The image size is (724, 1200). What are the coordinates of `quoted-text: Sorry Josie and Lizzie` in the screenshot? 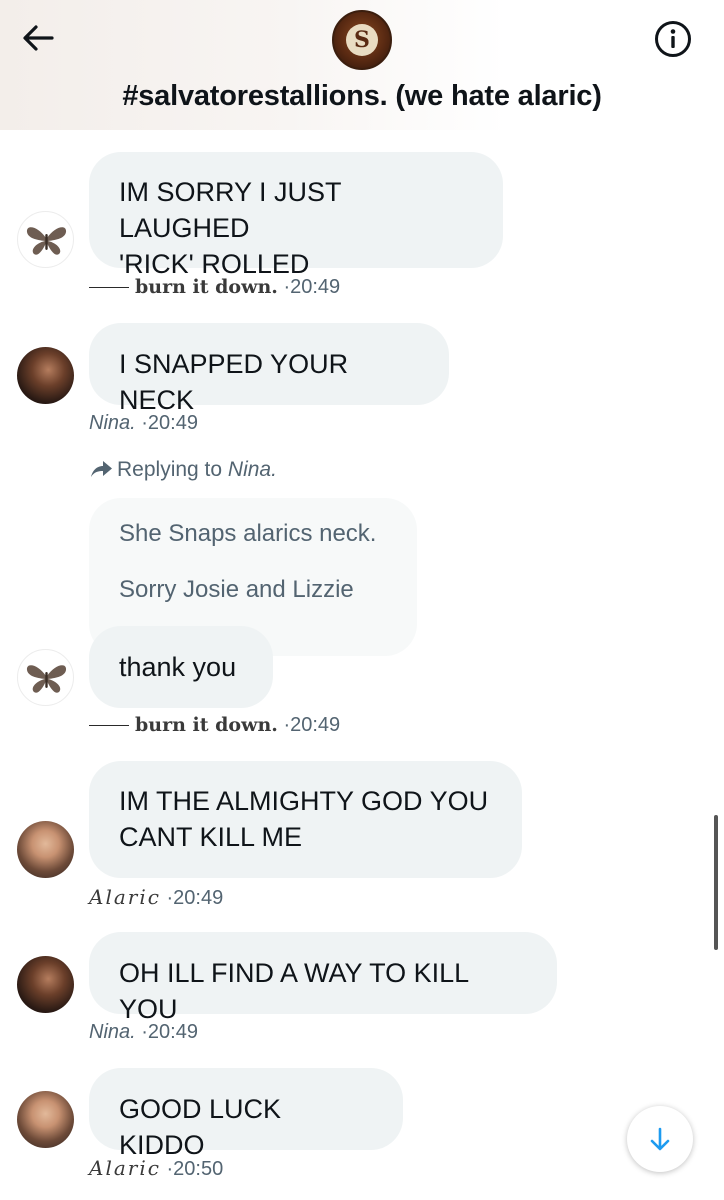 It's located at (236, 589).